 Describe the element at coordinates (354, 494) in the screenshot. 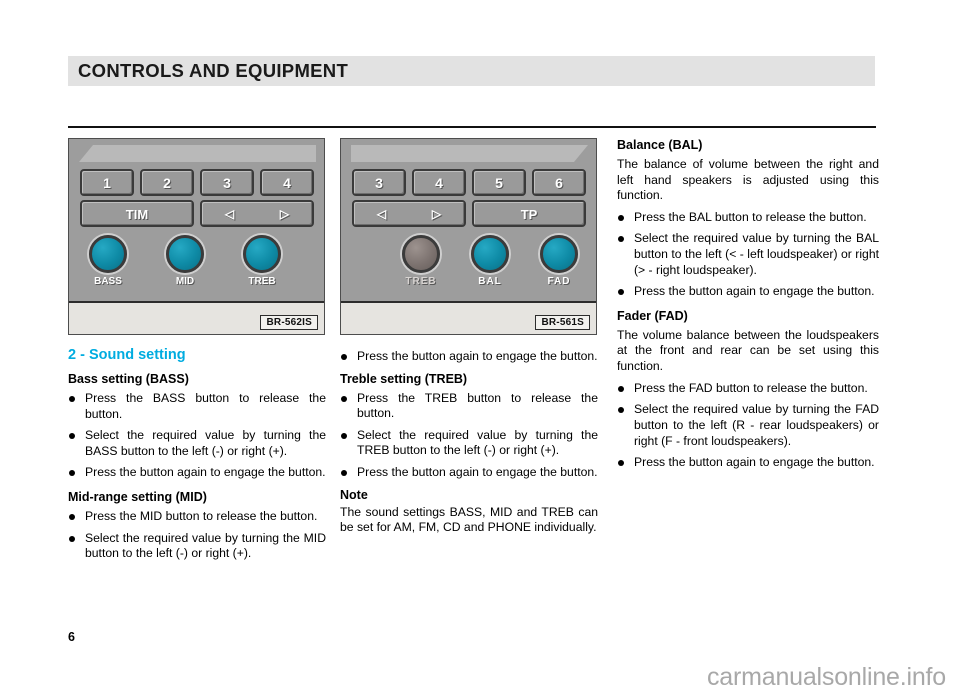

I see `heading-note: Note` at that location.